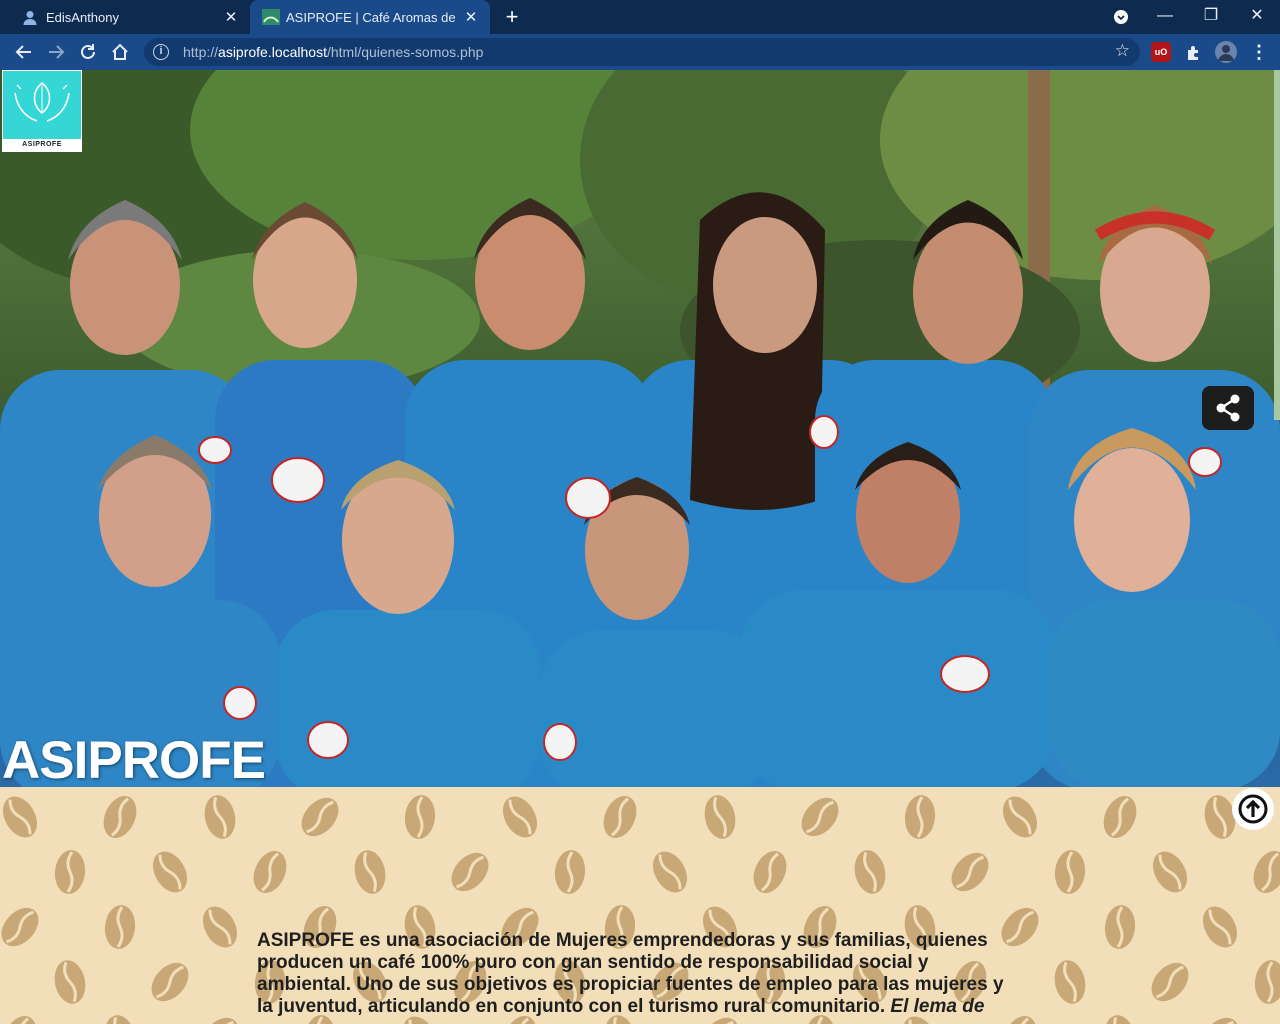  What do you see at coordinates (120, 52) in the screenshot?
I see `home-icon` at bounding box center [120, 52].